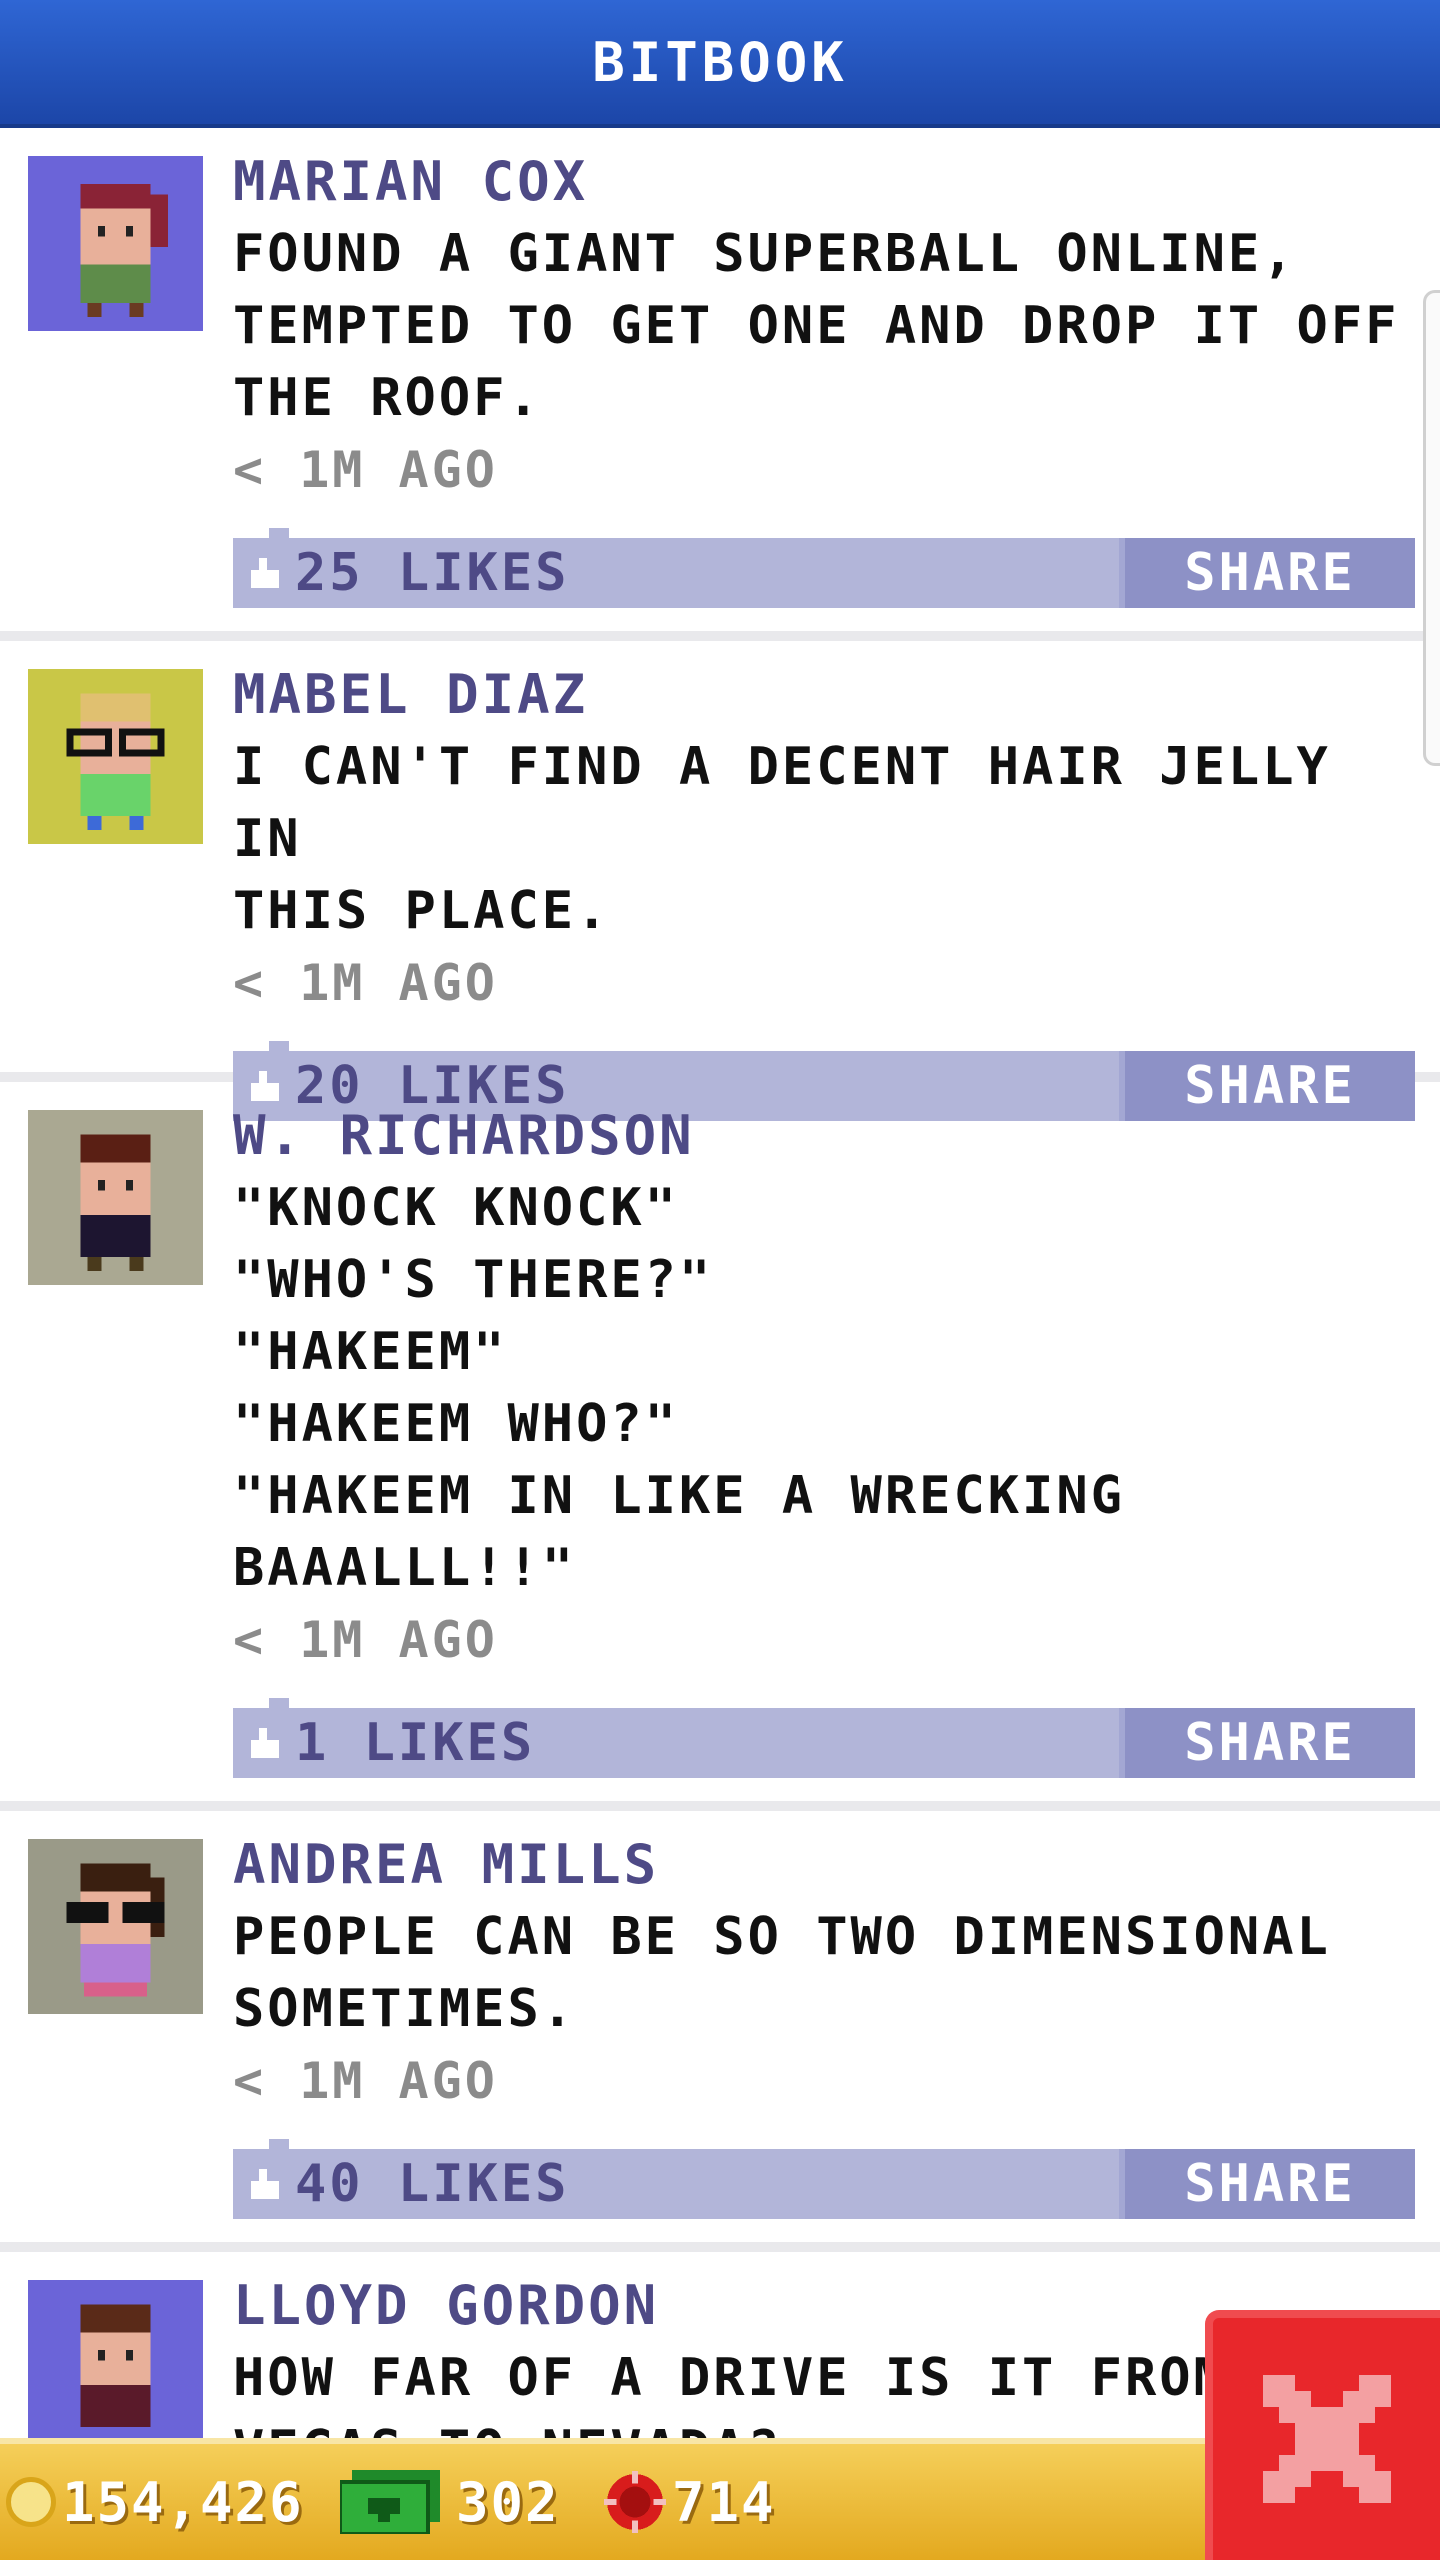 This screenshot has height=2560, width=1440. Describe the element at coordinates (635, 2502) in the screenshot. I see `chip-icon` at that location.